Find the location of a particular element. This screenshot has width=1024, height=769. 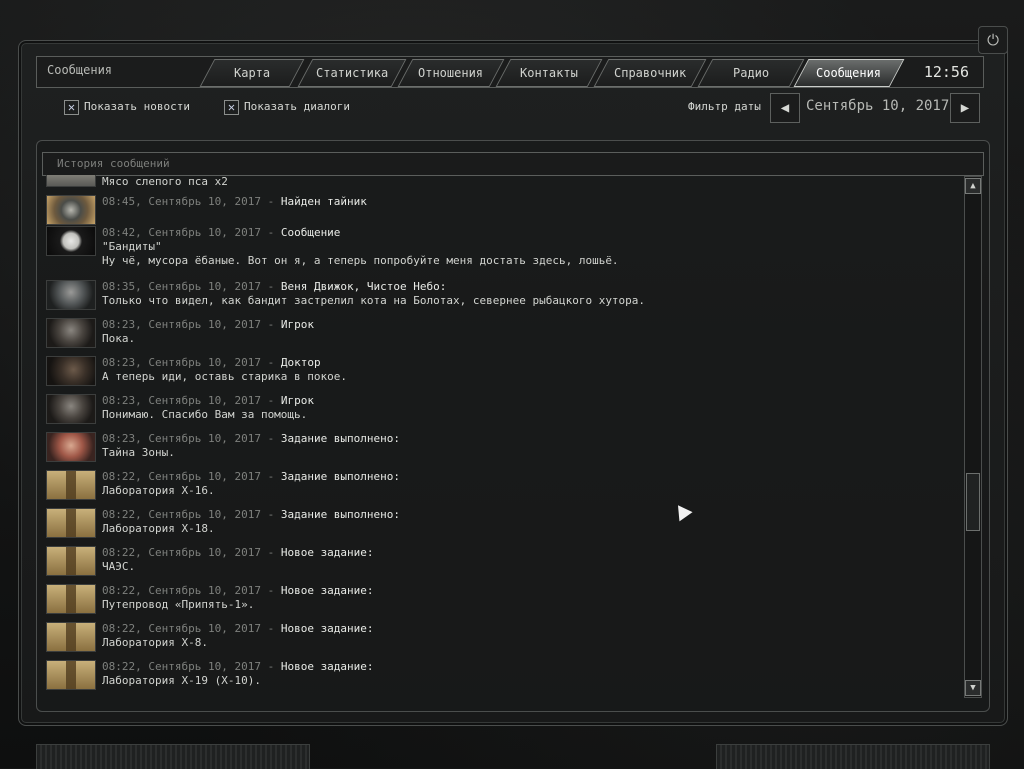

show-dialogs-checkbox: ✕ is located at coordinates (231, 107).